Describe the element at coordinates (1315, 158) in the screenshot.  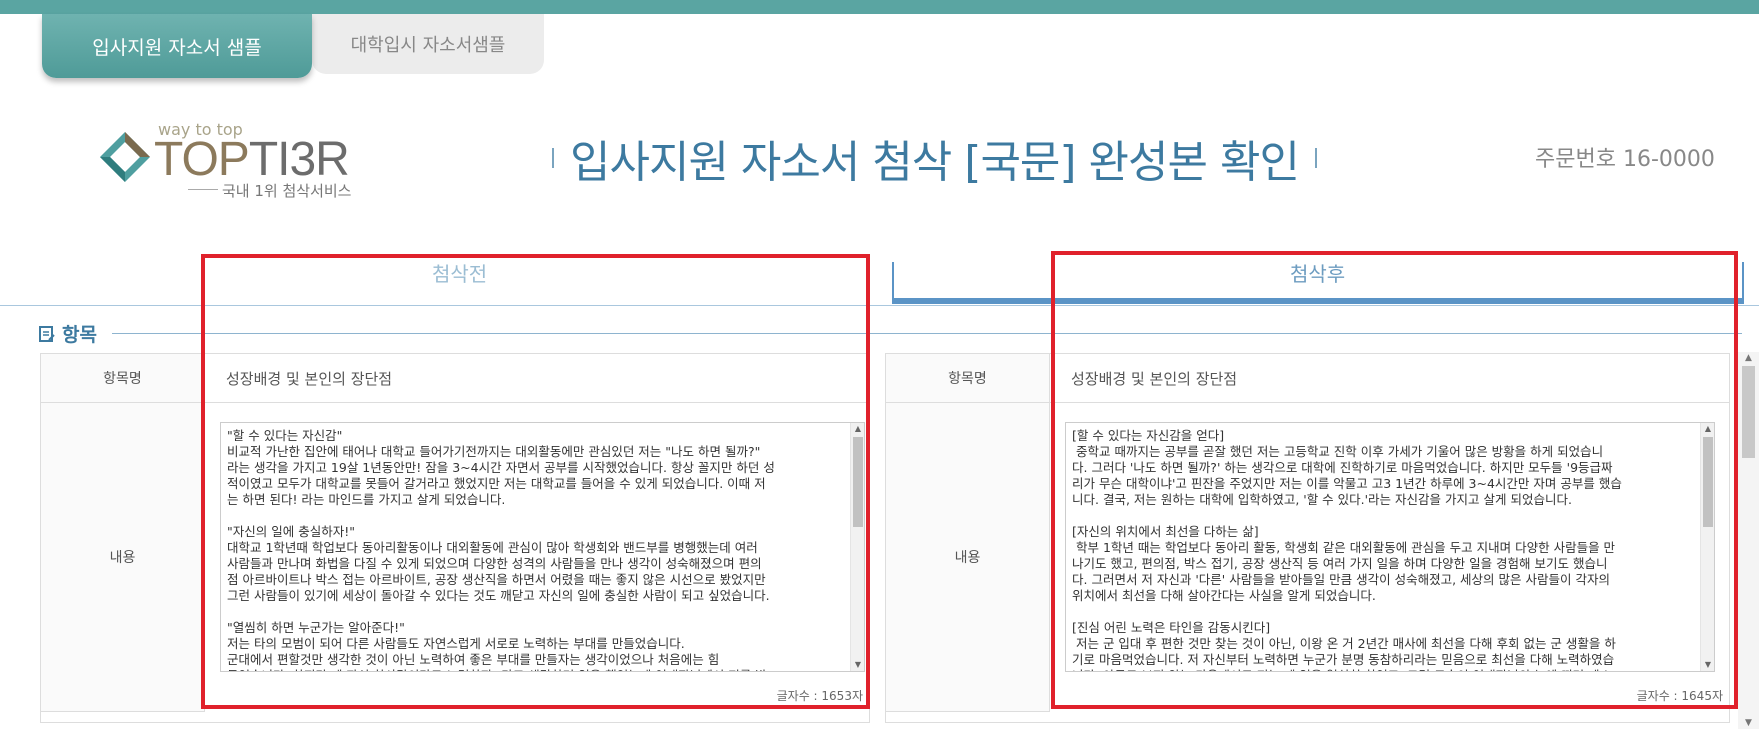
I see `title-bar-right` at that location.